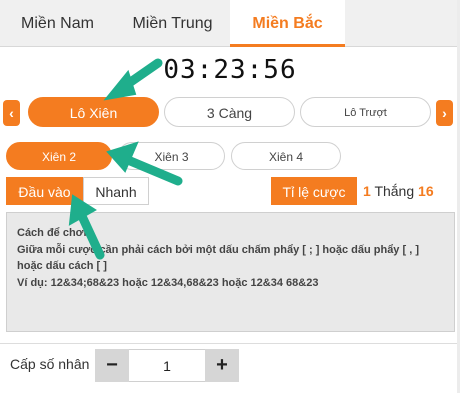 This screenshot has width=460, height=393. Describe the element at coordinates (62, 266) in the screenshot. I see `instructions-line: hoặc dấu cách [ ]` at that location.